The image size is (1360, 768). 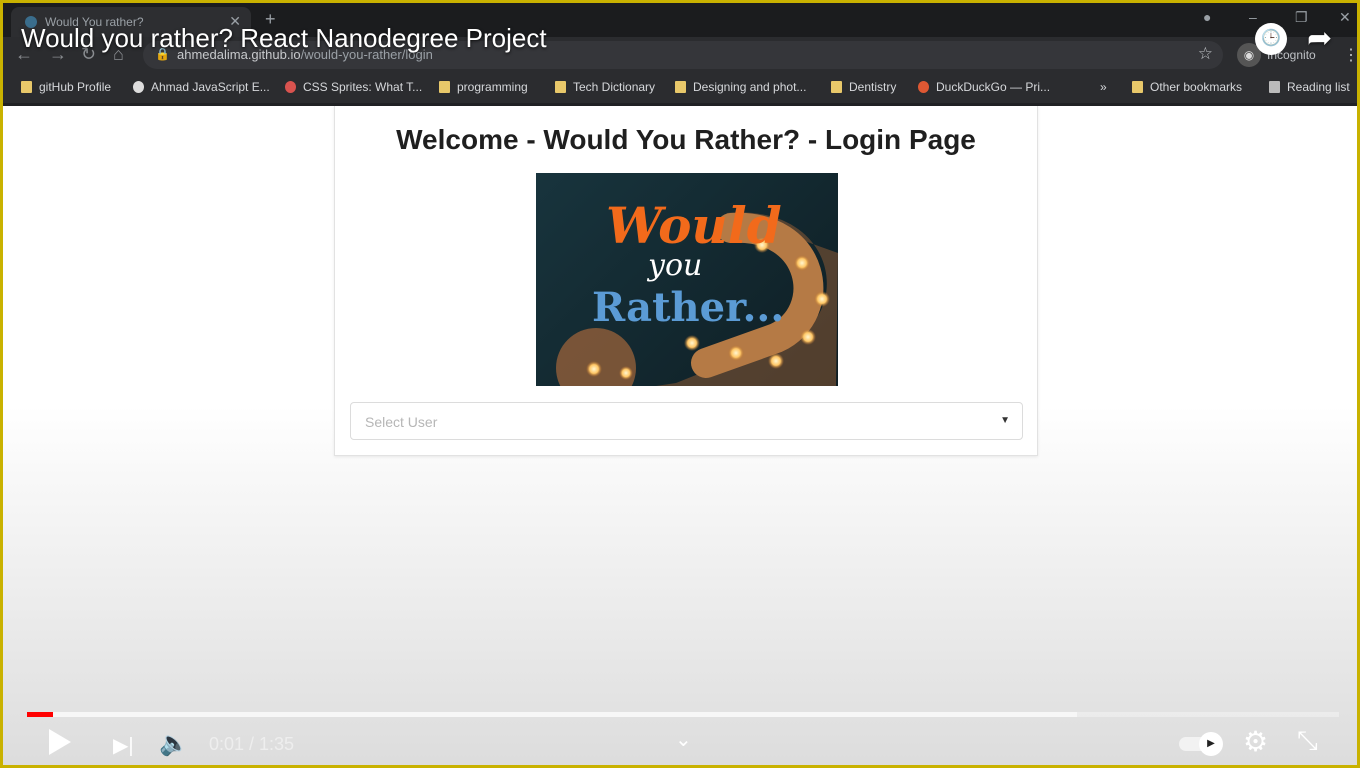 What do you see at coordinates (252, 744) in the screenshot?
I see `time-display: 0:01 / 1:35` at bounding box center [252, 744].